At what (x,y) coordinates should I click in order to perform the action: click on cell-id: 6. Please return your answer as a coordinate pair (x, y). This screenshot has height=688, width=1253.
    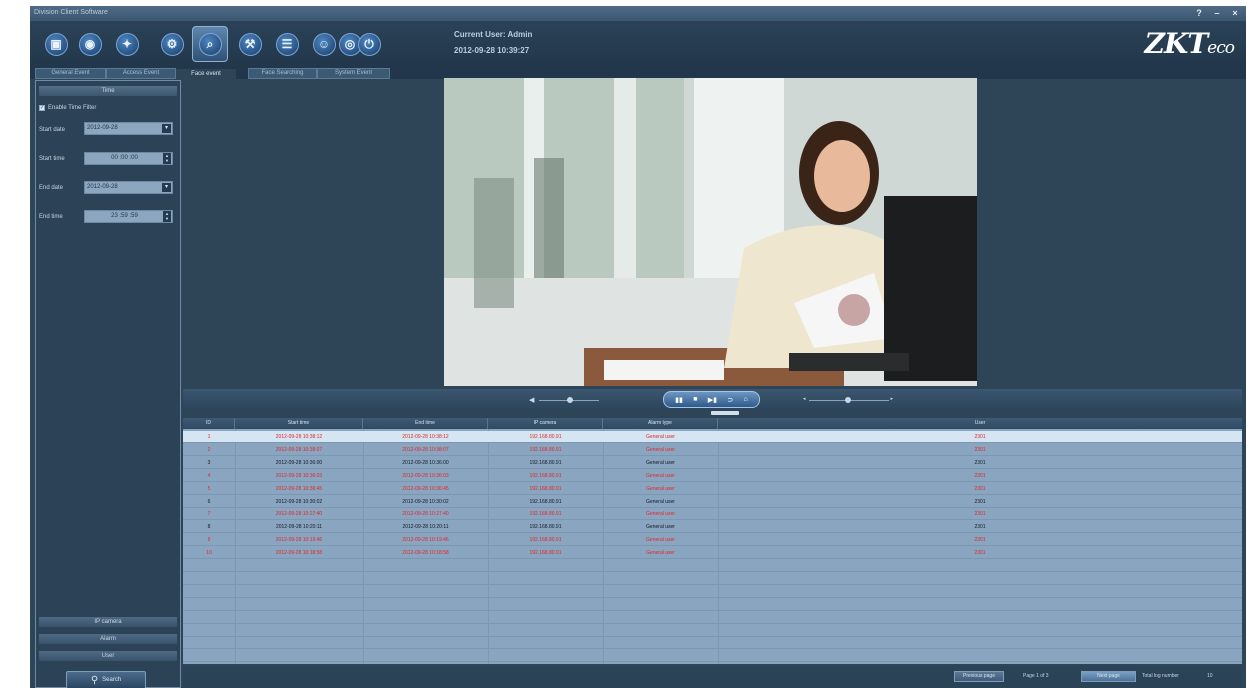
    Looking at the image, I should click on (209, 501).